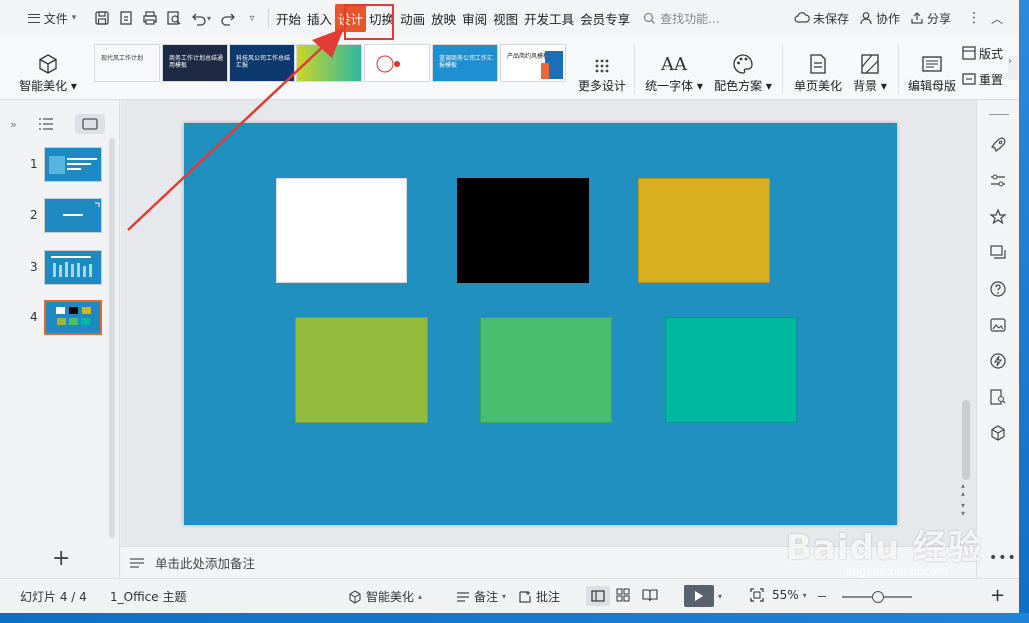  What do you see at coordinates (150, 18) in the screenshot?
I see `print-icon` at bounding box center [150, 18].